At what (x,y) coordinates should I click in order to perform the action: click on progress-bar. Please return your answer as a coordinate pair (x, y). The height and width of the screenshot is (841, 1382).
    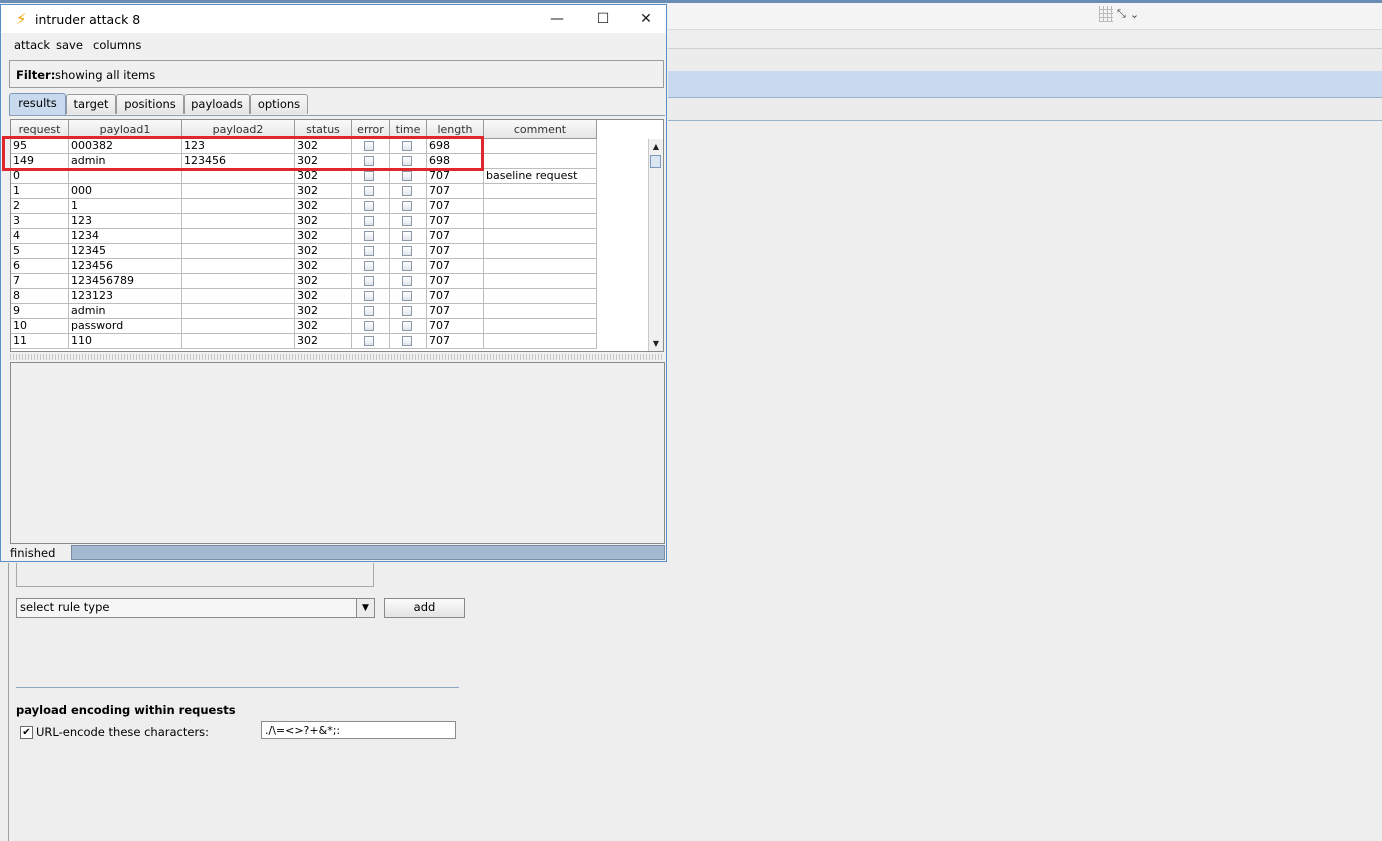
    Looking at the image, I should click on (368, 552).